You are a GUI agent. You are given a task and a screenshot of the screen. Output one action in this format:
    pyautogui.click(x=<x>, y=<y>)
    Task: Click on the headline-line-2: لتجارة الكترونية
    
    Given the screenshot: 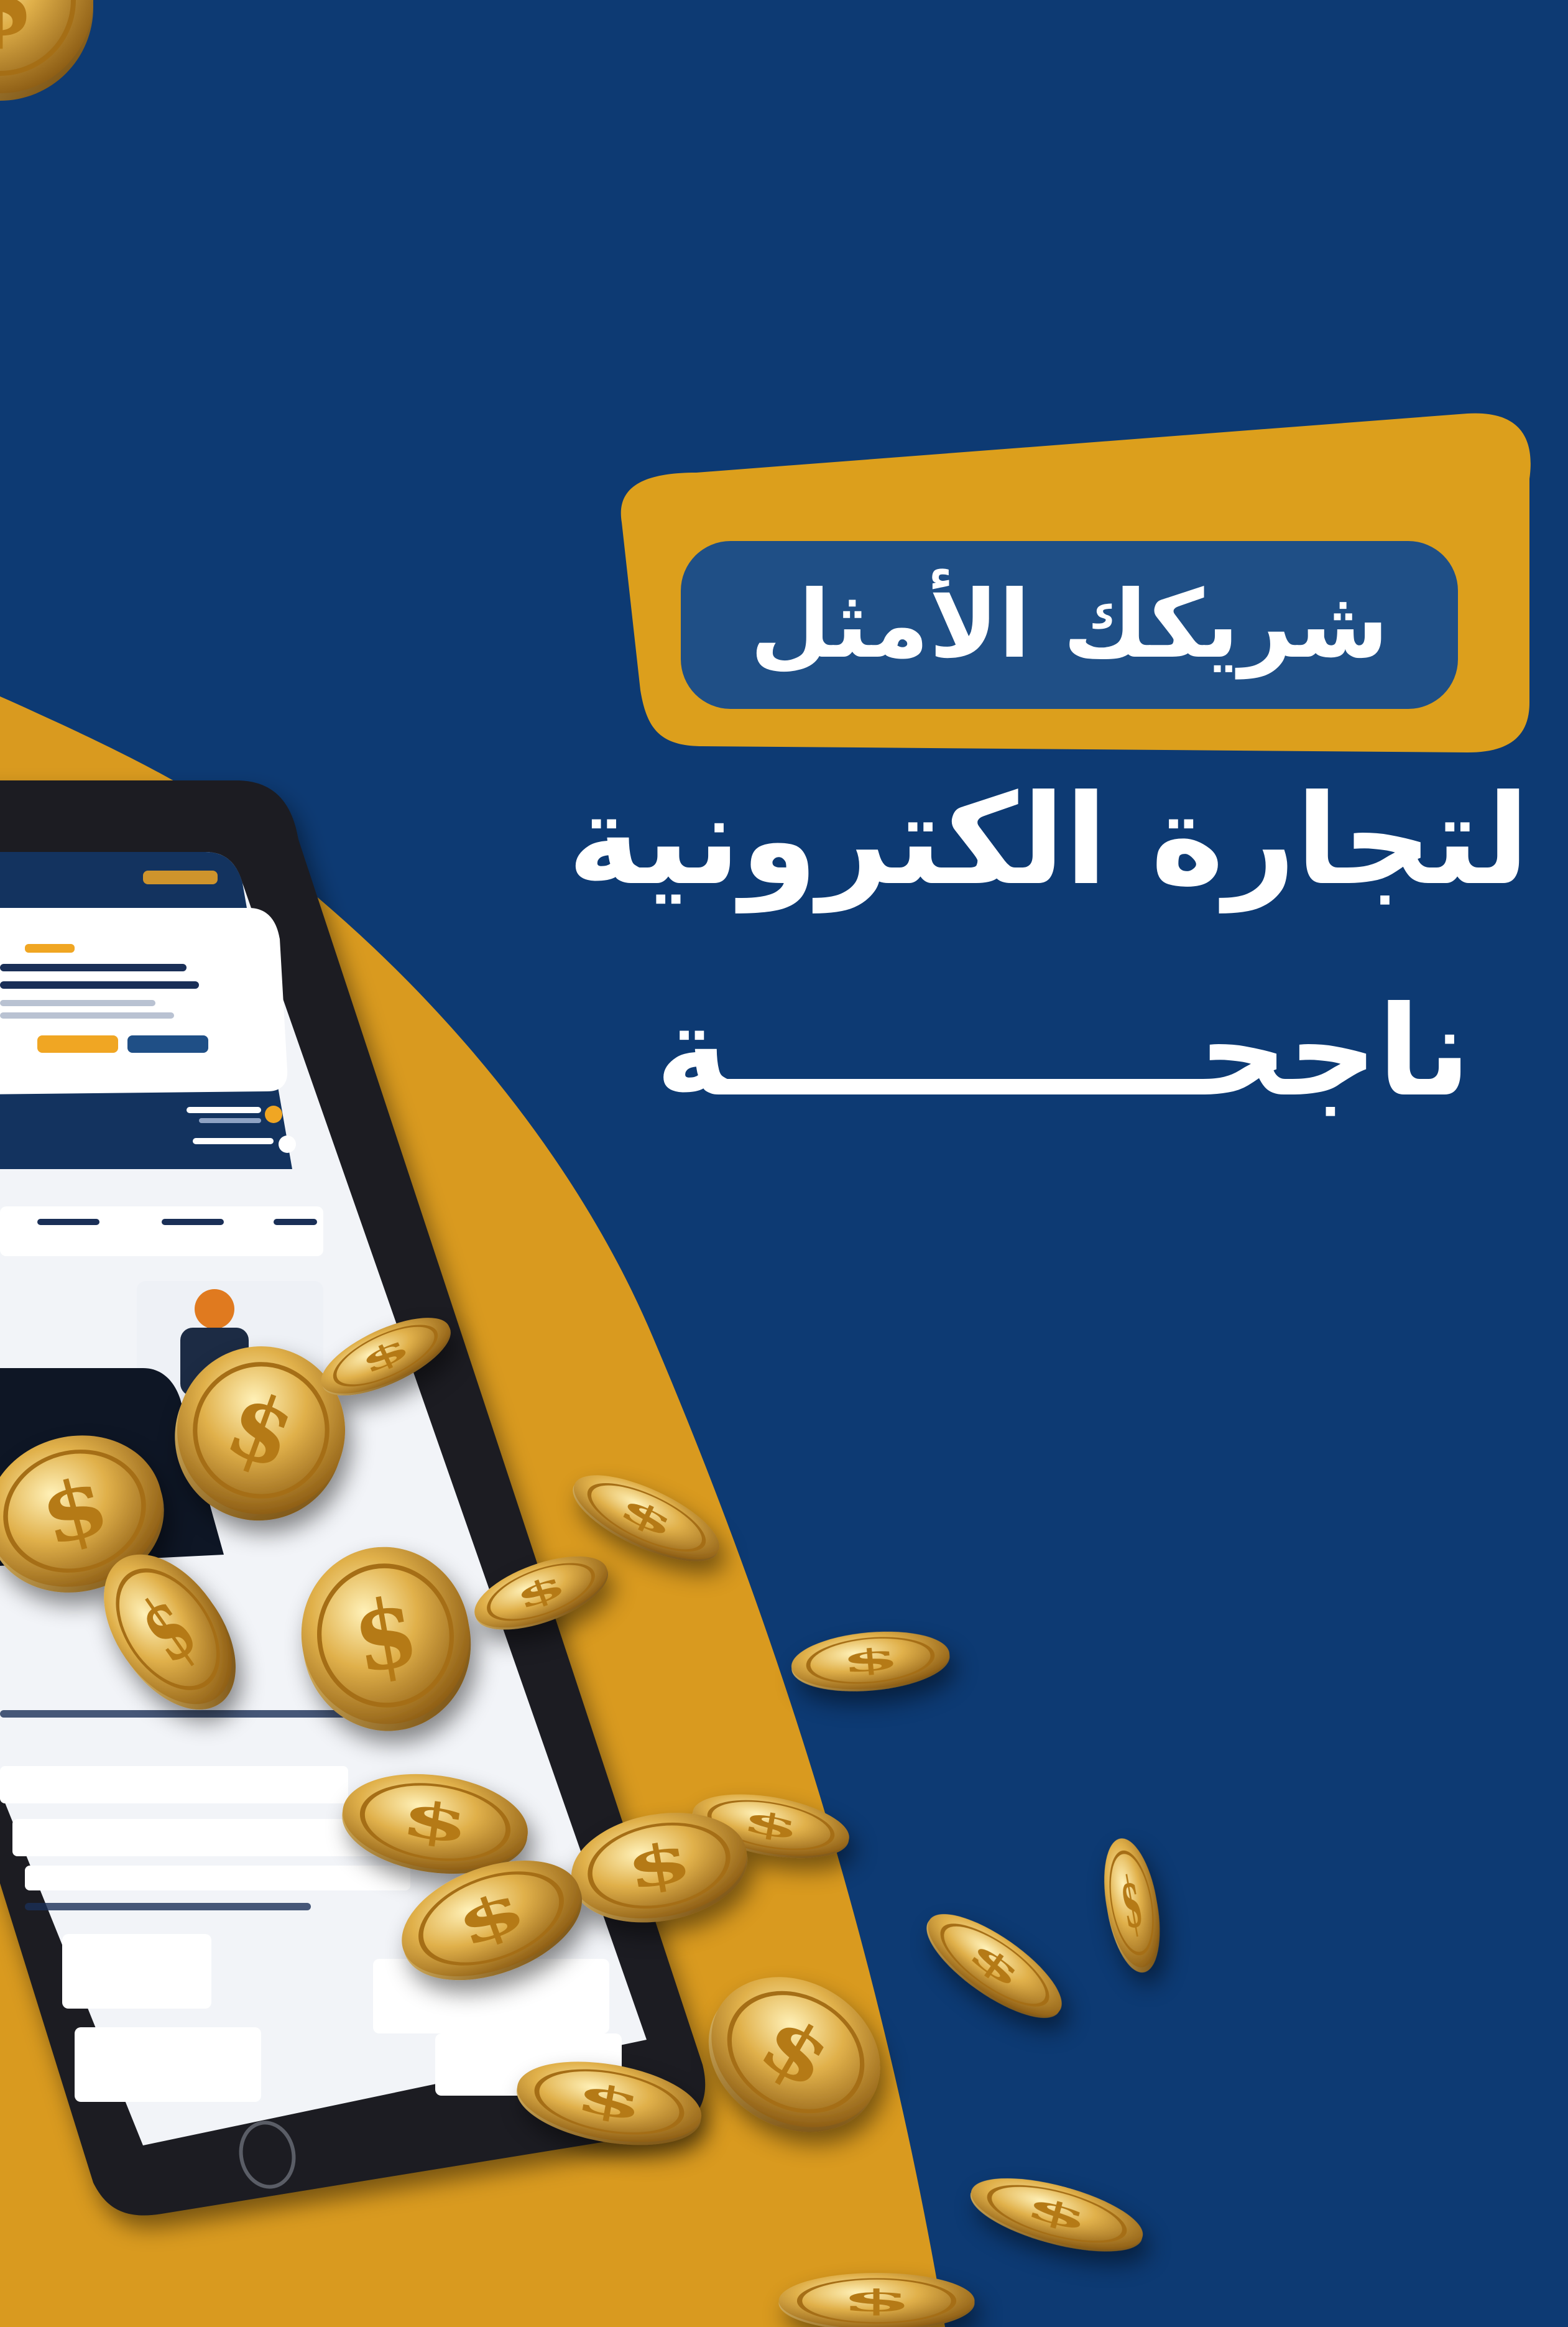 What is the action you would take?
    pyautogui.click(x=1048, y=840)
    